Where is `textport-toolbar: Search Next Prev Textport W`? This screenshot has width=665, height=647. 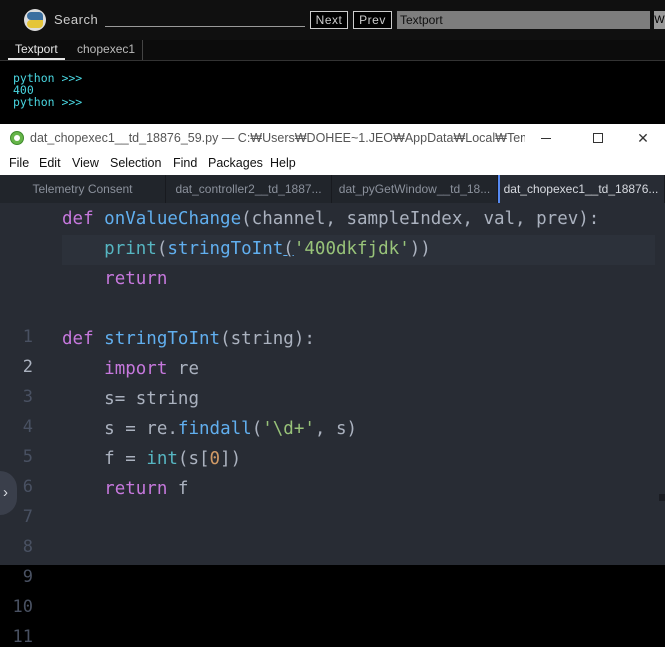 textport-toolbar: Search Next Prev Textport W is located at coordinates (332, 20).